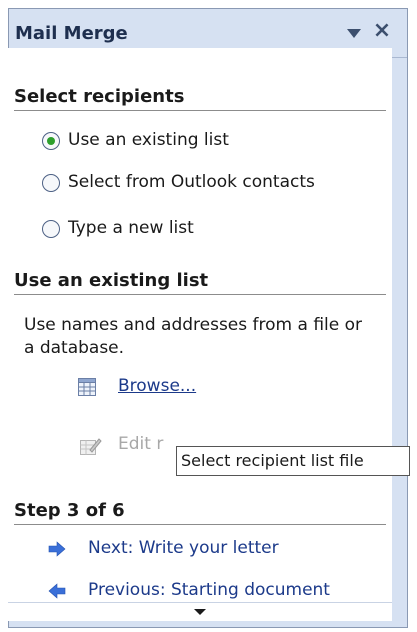 This screenshot has height=632, width=417. Describe the element at coordinates (71, 33) in the screenshot. I see `pane-title: Mail Merge` at that location.